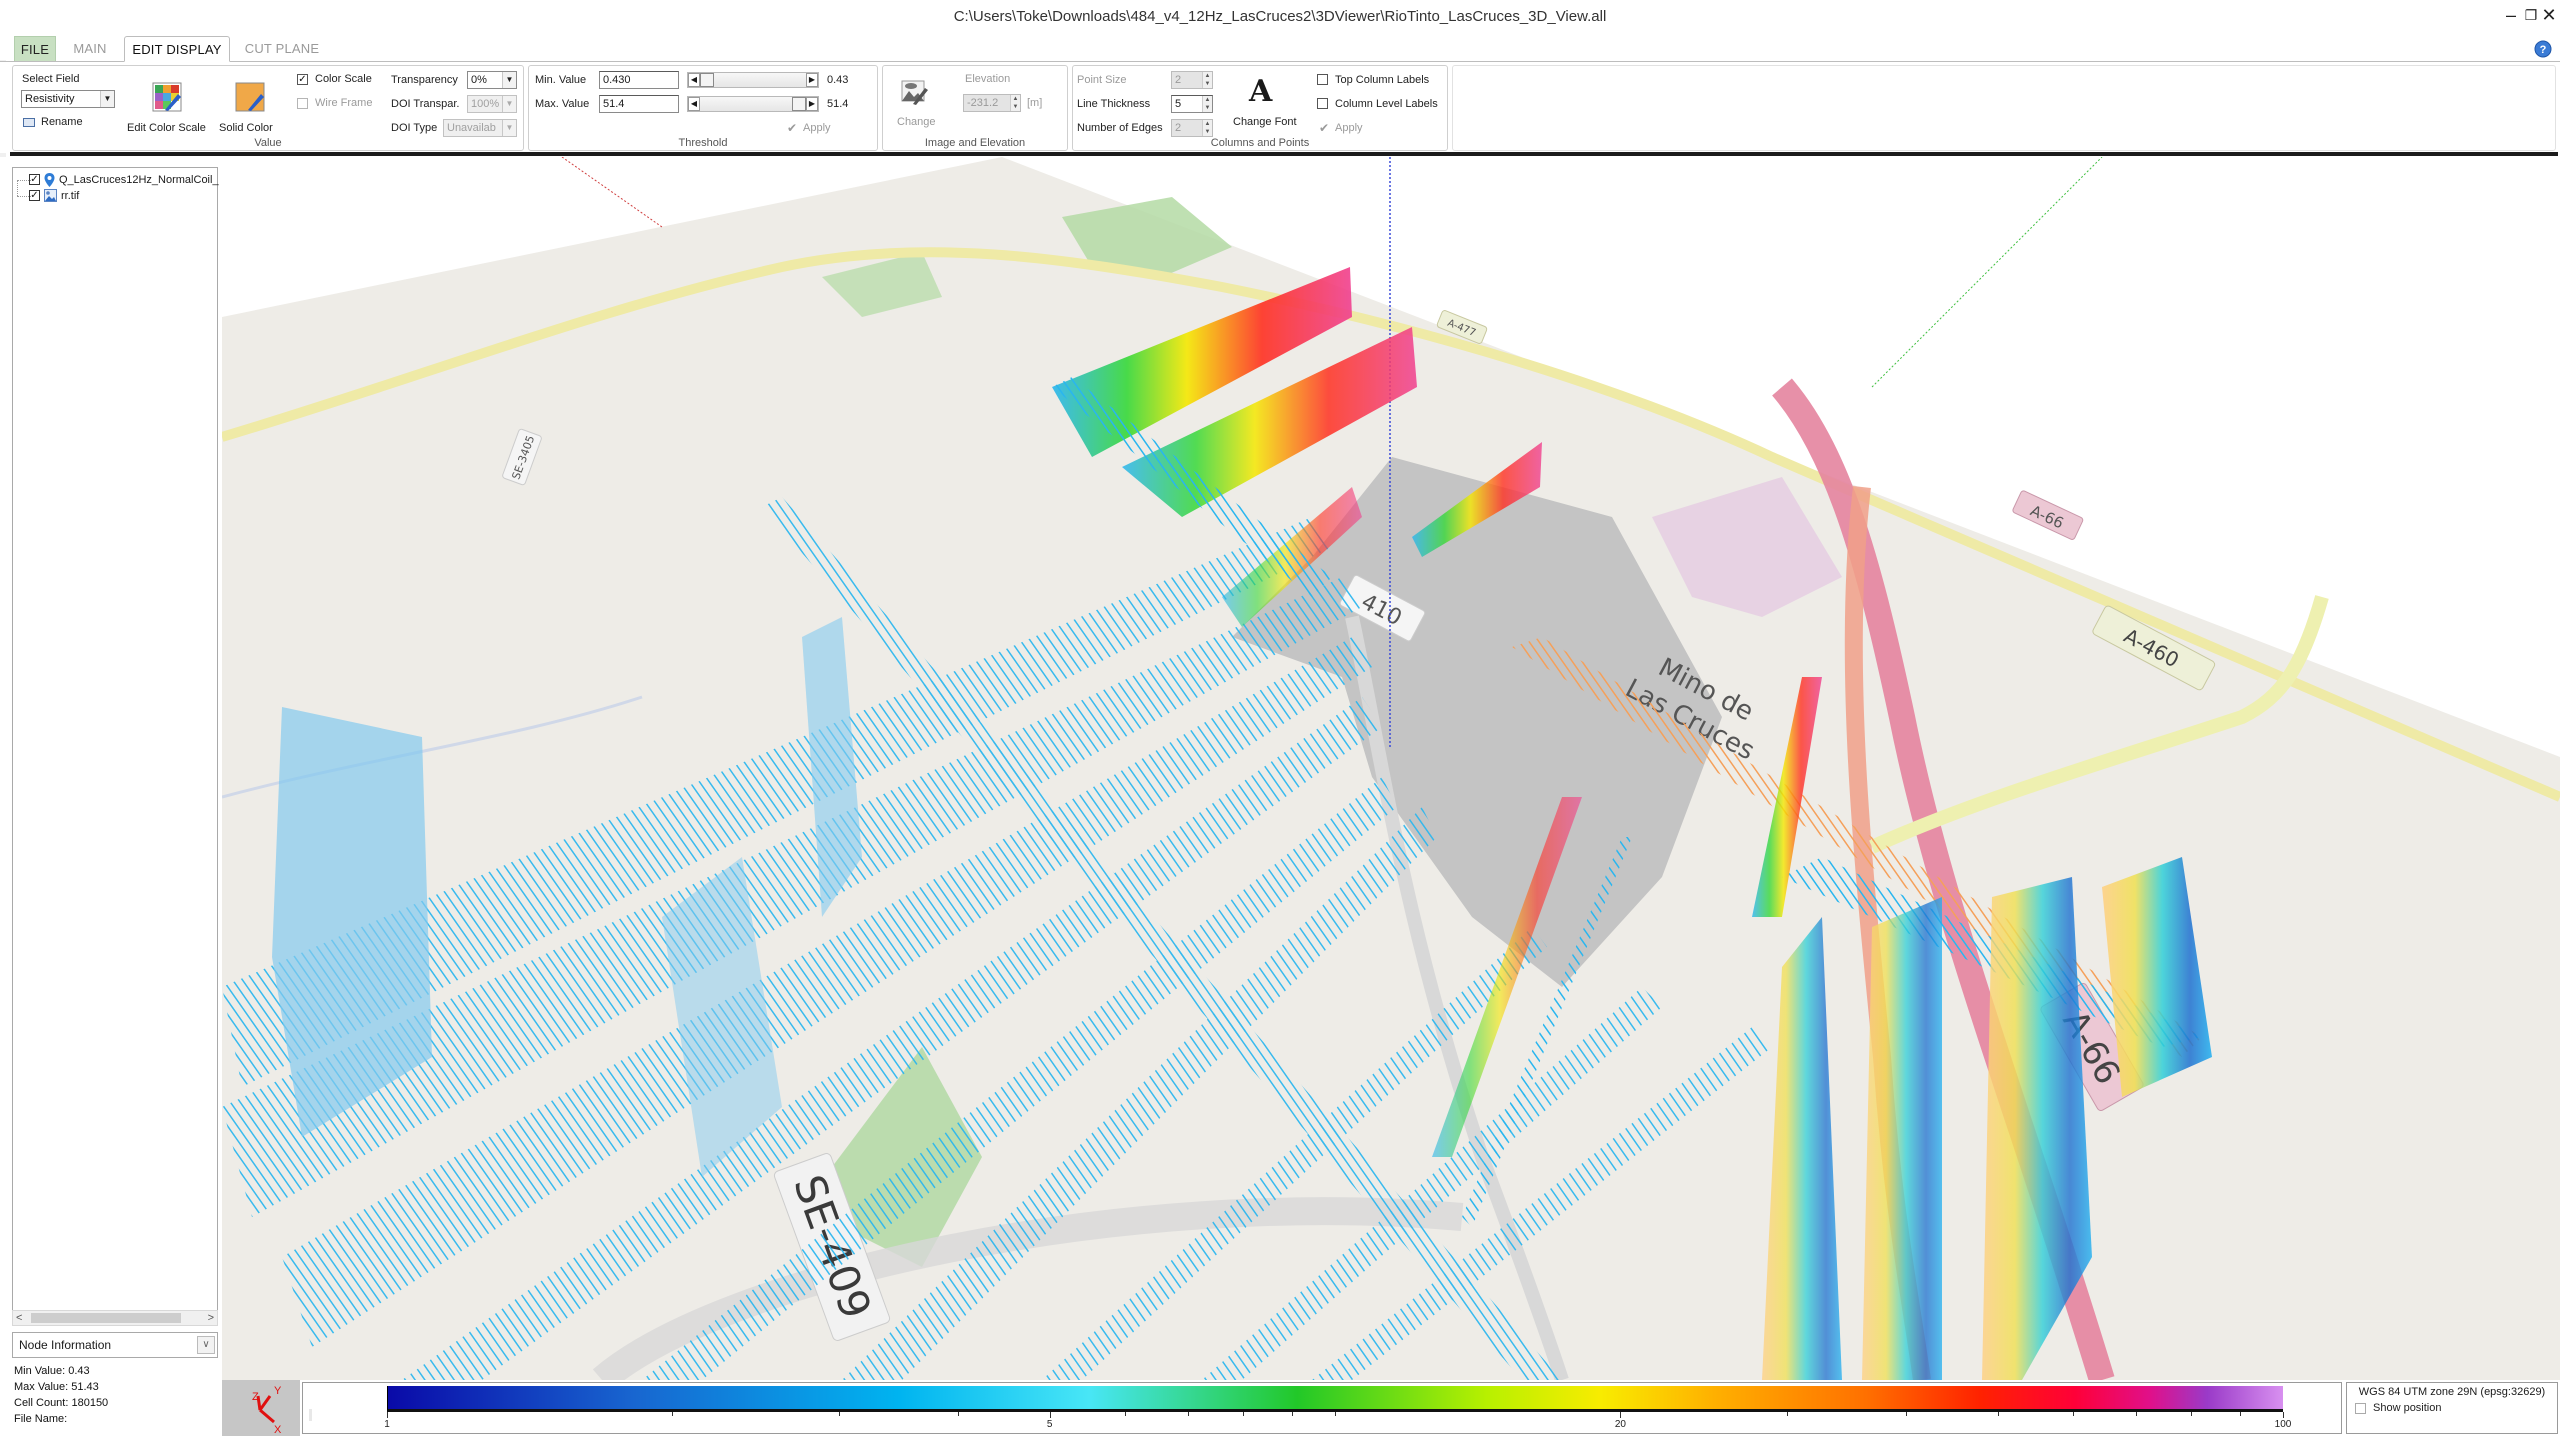  I want to click on wire-frame-label: Wire Frame, so click(344, 103).